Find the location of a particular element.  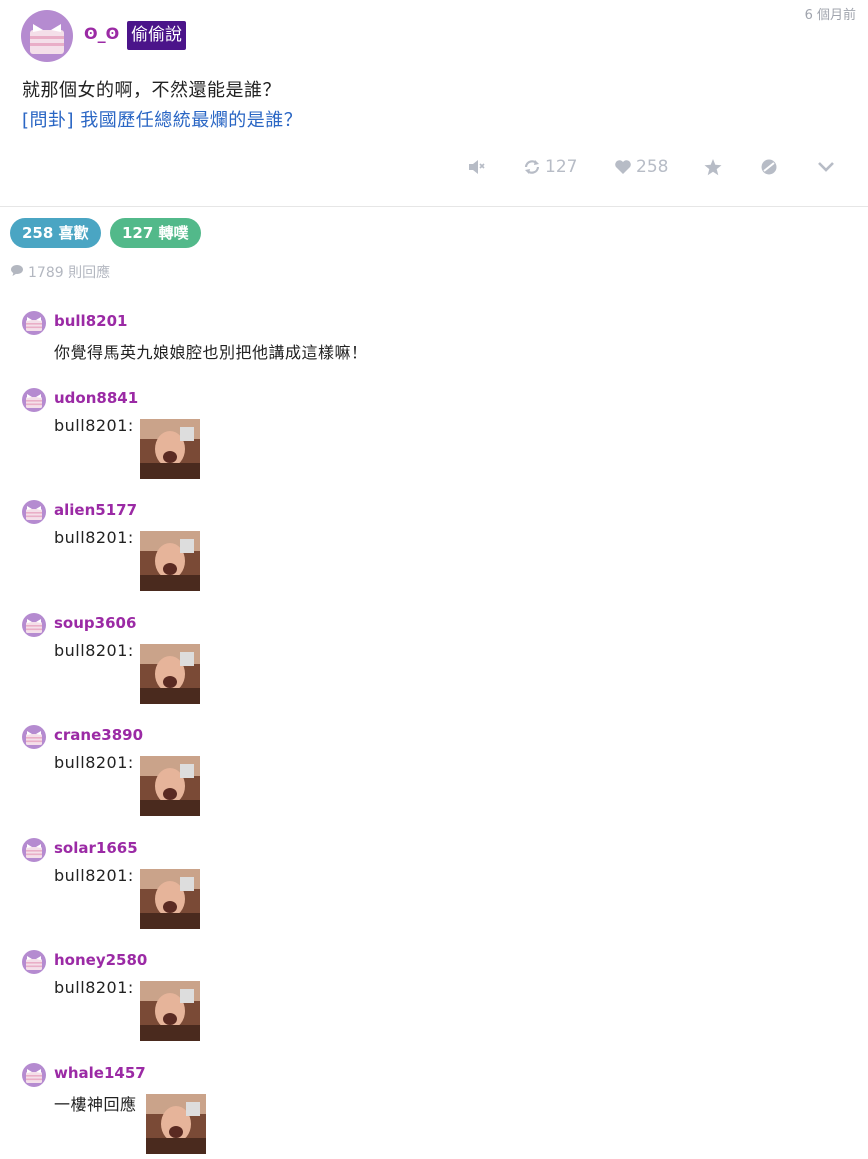

speech-bubble-icon is located at coordinates (17, 272).